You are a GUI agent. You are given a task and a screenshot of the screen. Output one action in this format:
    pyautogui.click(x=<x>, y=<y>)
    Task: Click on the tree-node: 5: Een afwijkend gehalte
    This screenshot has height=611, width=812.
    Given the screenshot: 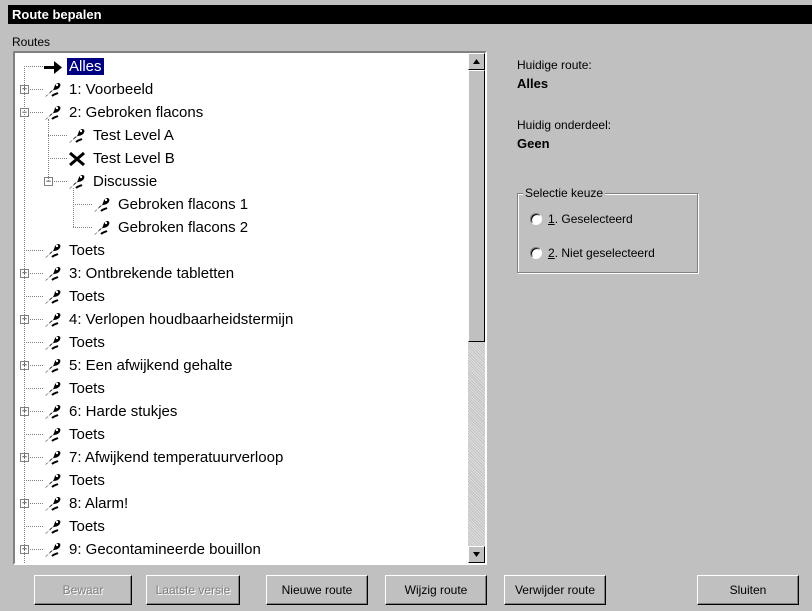 What is the action you would take?
    pyautogui.click(x=138, y=365)
    